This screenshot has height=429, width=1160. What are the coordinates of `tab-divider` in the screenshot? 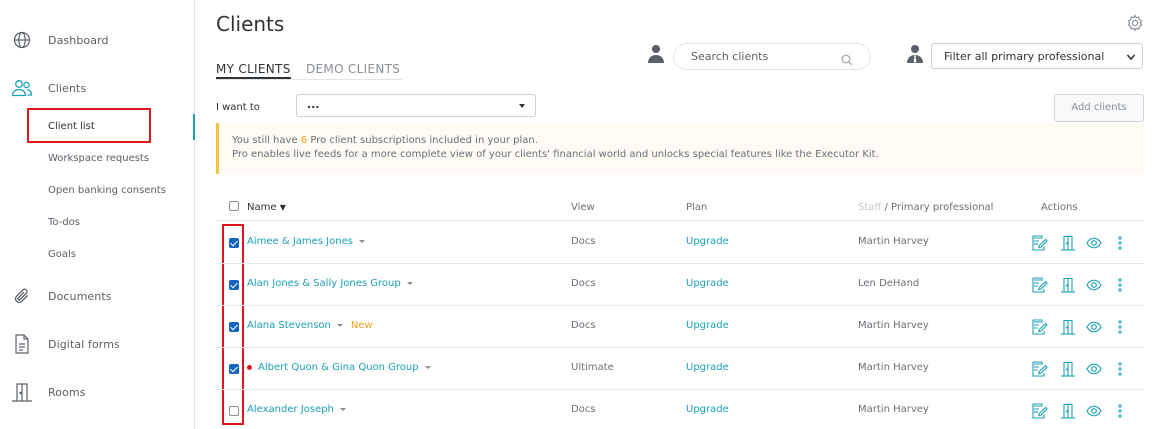 It's located at (309, 79).